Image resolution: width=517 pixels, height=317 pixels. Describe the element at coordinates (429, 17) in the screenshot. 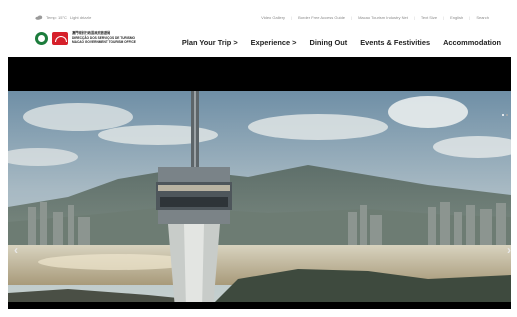

I see `text-size-control: Text Size` at that location.